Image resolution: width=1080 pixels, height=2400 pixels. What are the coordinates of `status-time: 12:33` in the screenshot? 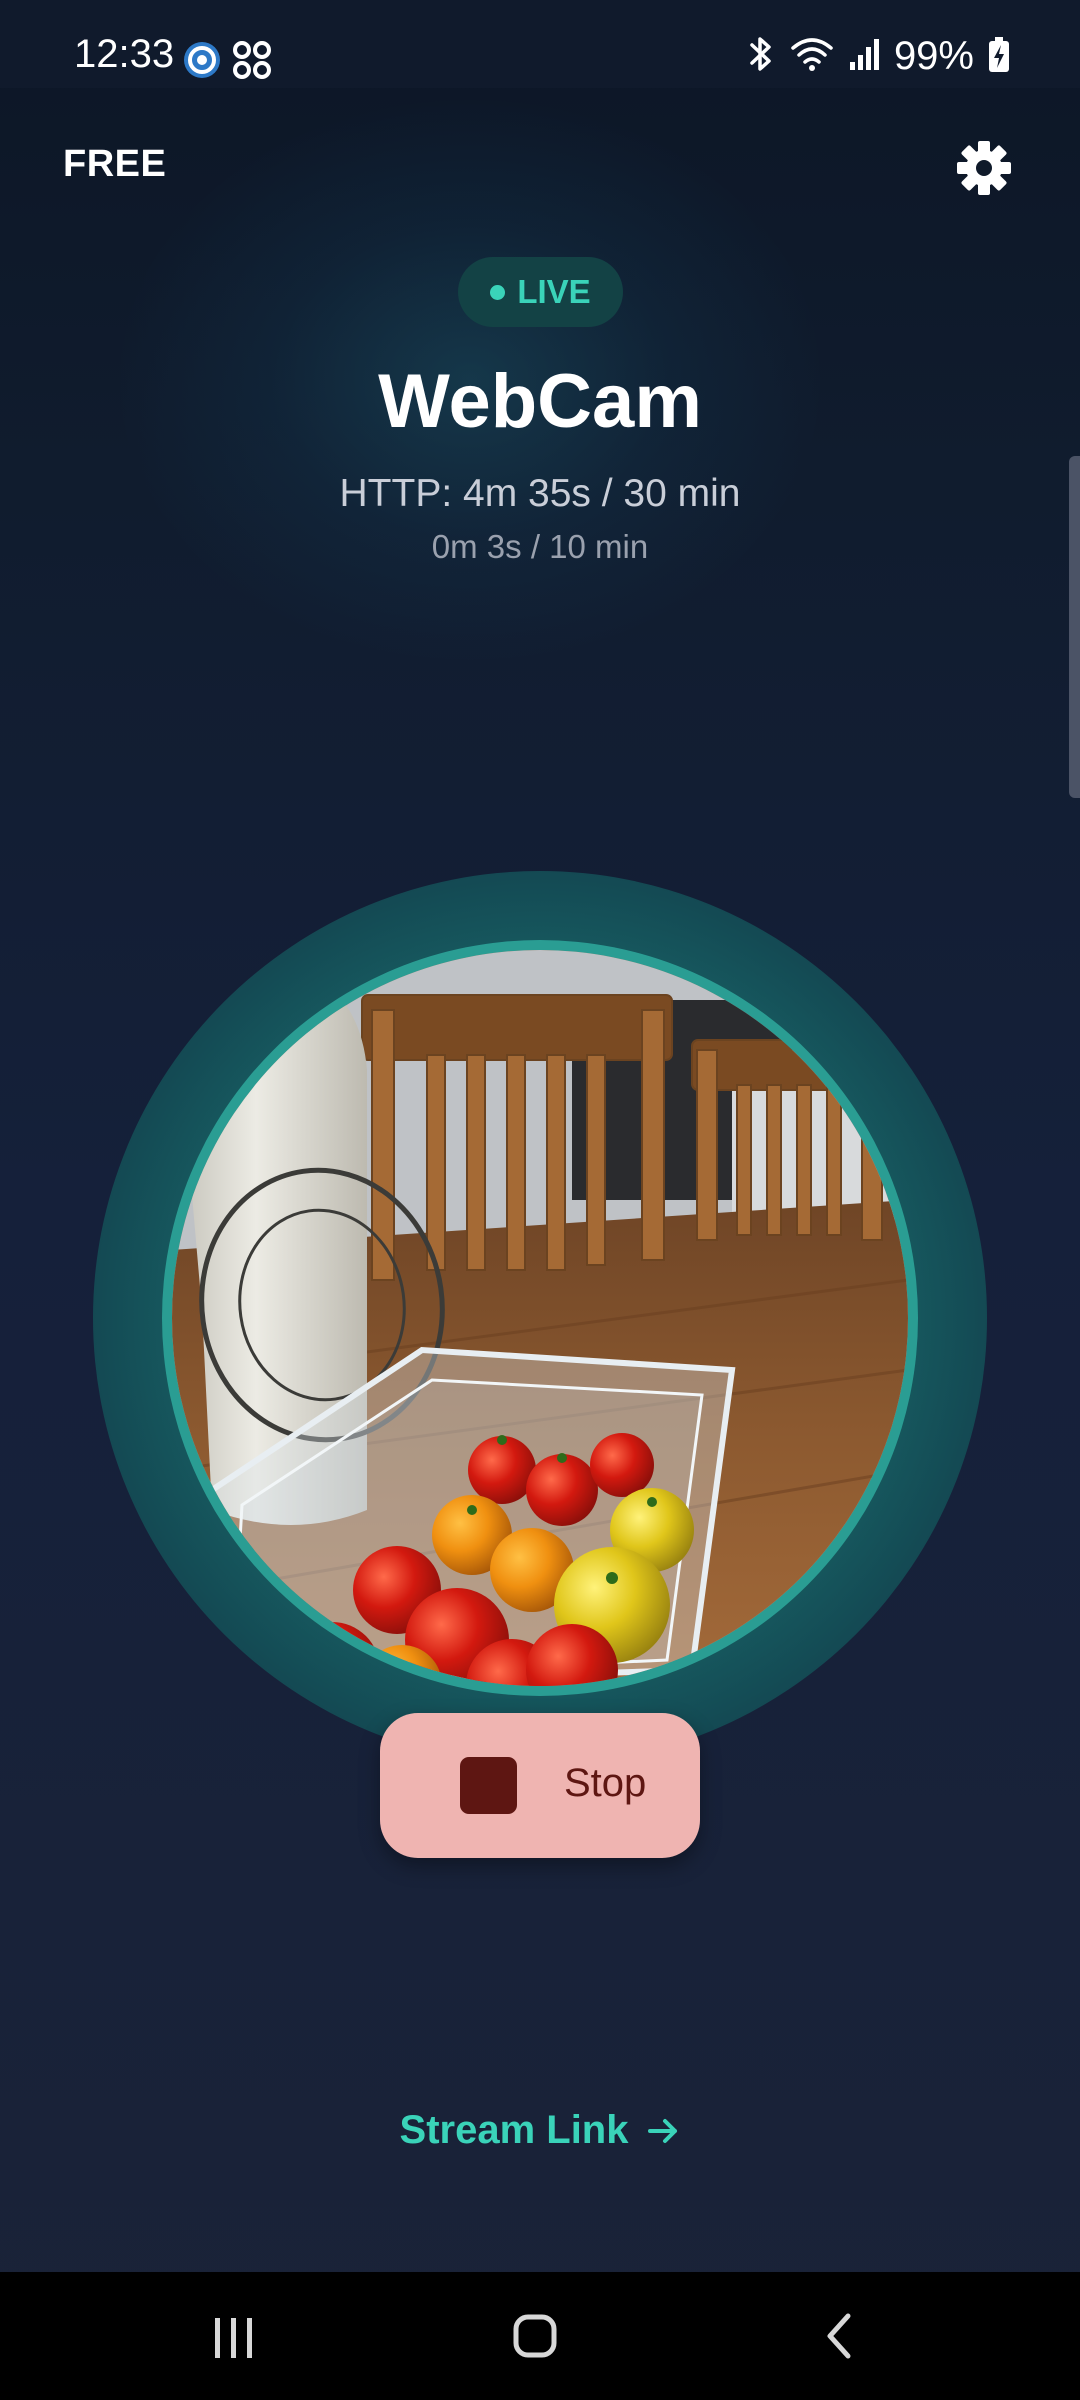 It's located at (124, 54).